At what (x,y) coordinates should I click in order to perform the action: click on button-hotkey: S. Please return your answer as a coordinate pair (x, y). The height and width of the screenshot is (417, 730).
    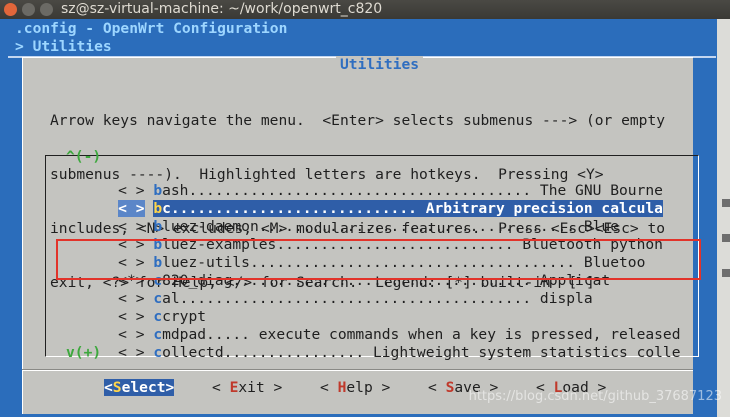
    Looking at the image, I should click on (117, 387).